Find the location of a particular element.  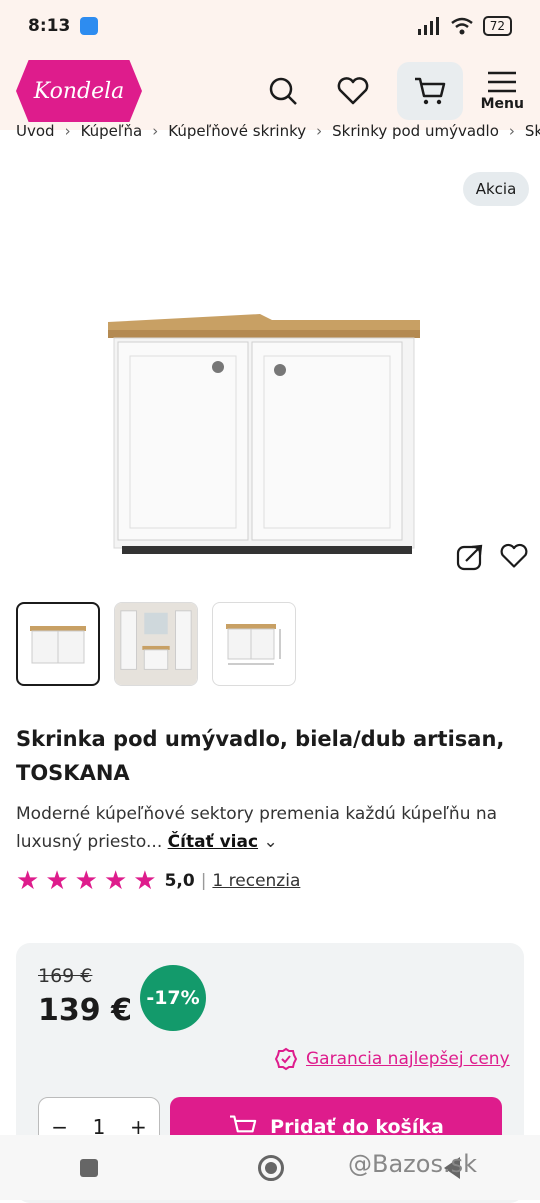

old-price: 169 € is located at coordinates (65, 976).